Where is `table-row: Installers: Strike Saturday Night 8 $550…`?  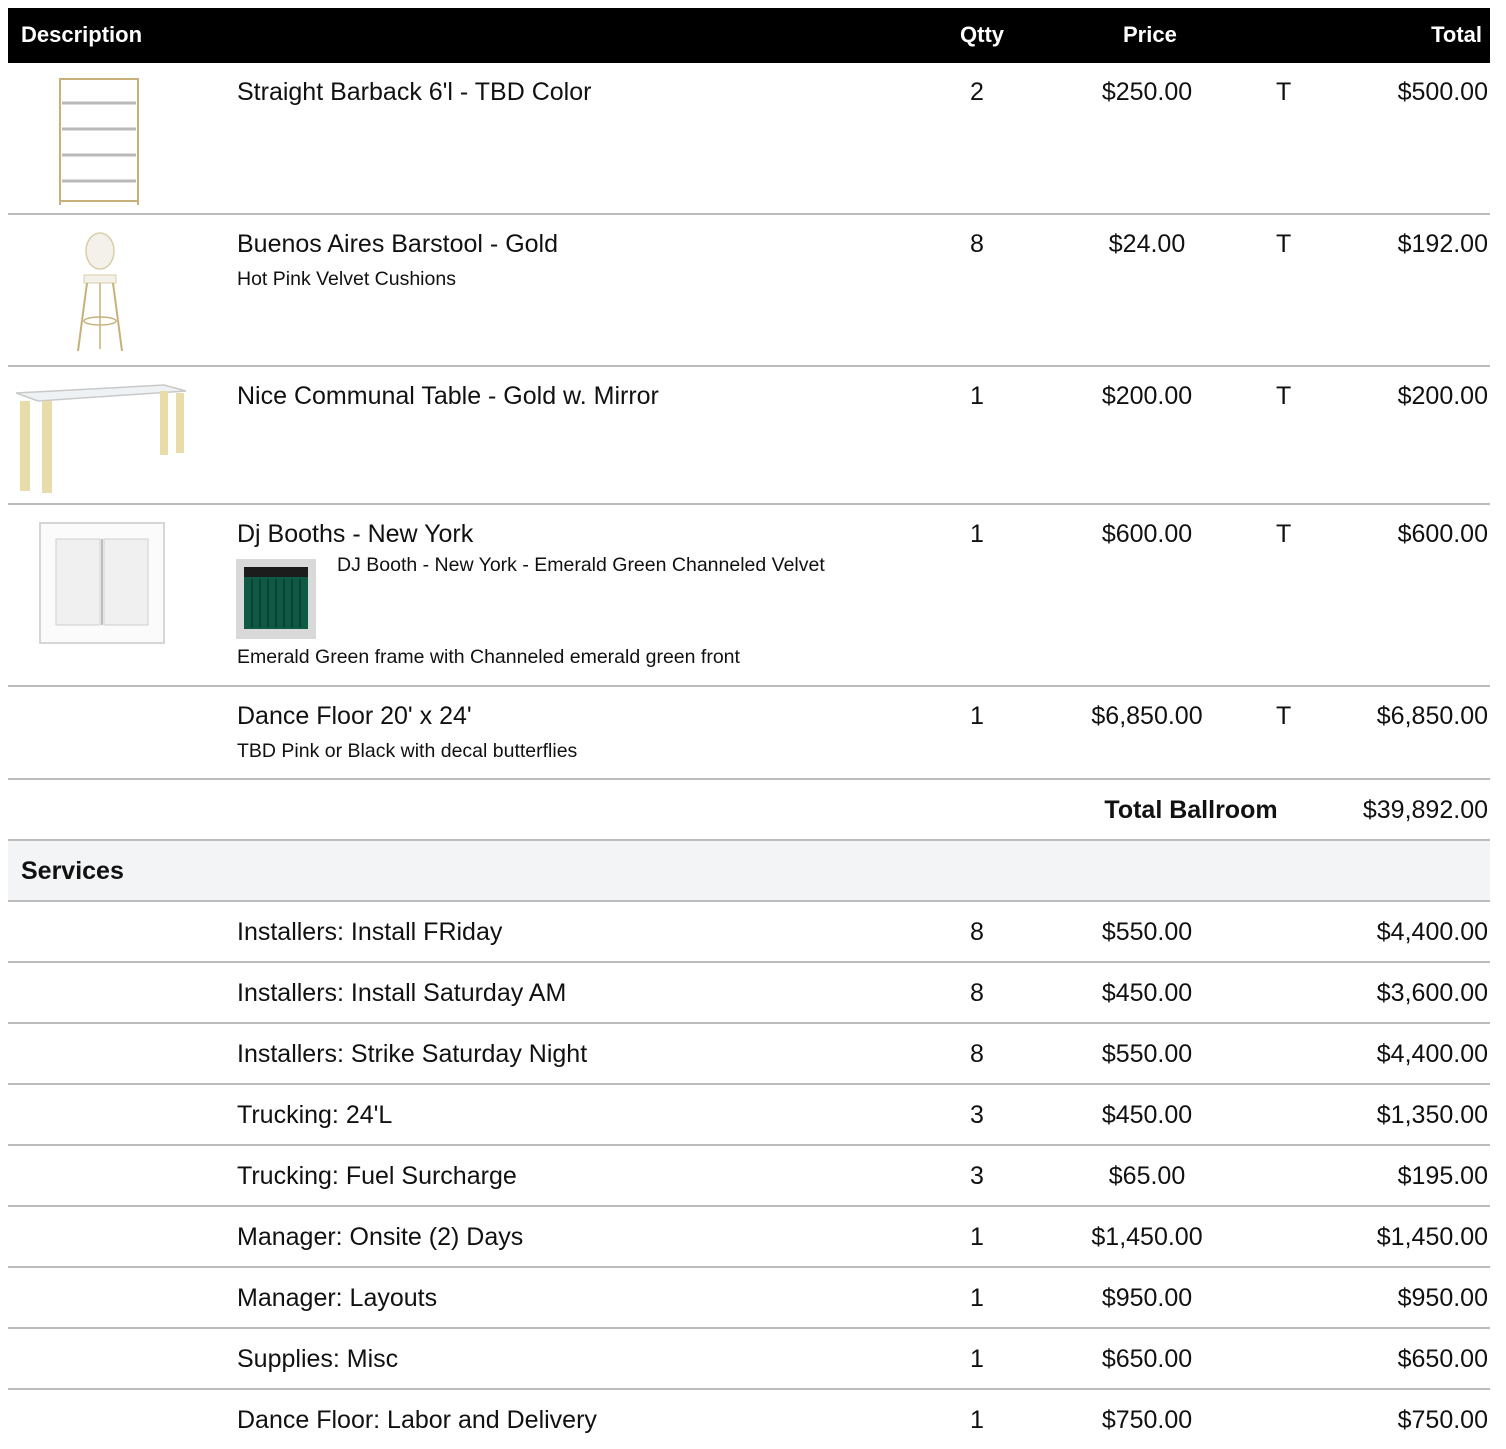
table-row: Installers: Strike Saturday Night 8 $550… is located at coordinates (749, 1054).